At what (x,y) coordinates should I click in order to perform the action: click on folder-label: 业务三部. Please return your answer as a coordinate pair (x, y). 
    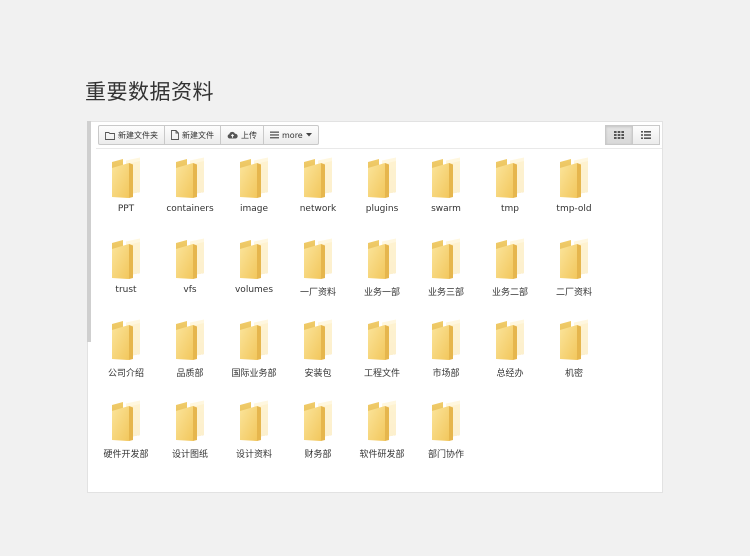
    Looking at the image, I should click on (445, 293).